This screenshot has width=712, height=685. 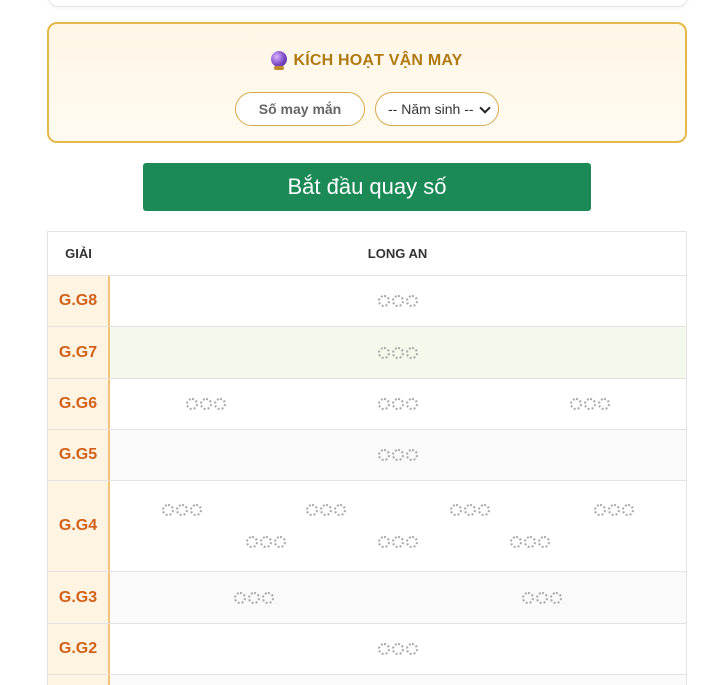 What do you see at coordinates (79, 597) in the screenshot?
I see `prize-label: G.G3` at bounding box center [79, 597].